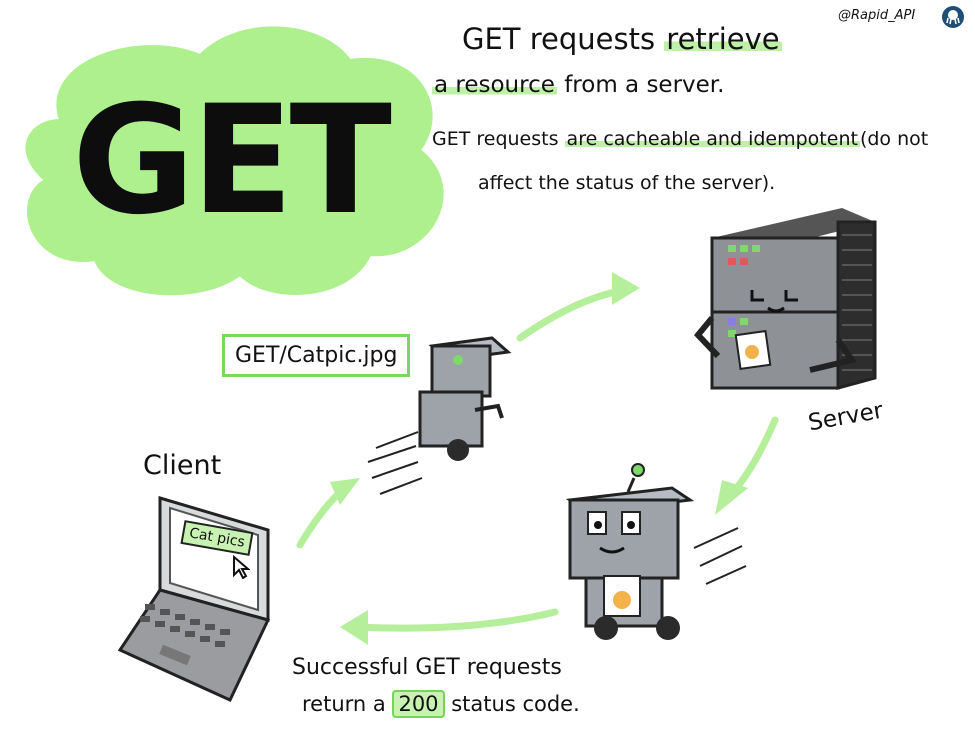  What do you see at coordinates (182, 465) in the screenshot?
I see `client-label: Client` at bounding box center [182, 465].